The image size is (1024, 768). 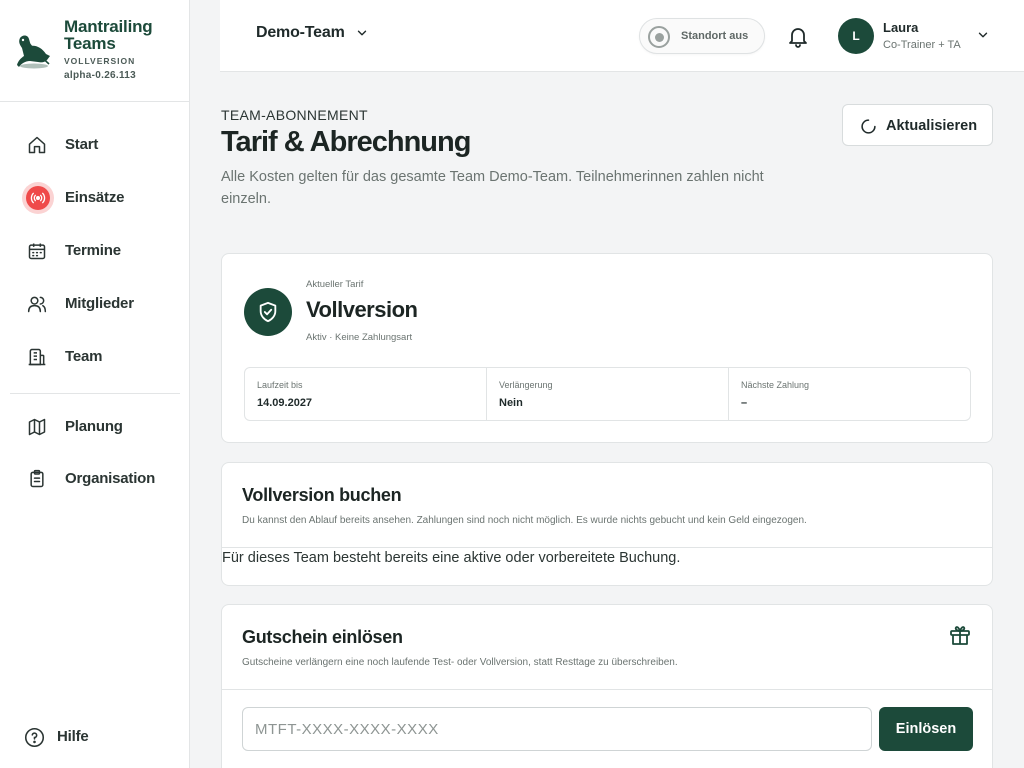 I want to click on info-cell-next-payment: Nächste Zahlung –, so click(x=849, y=394).